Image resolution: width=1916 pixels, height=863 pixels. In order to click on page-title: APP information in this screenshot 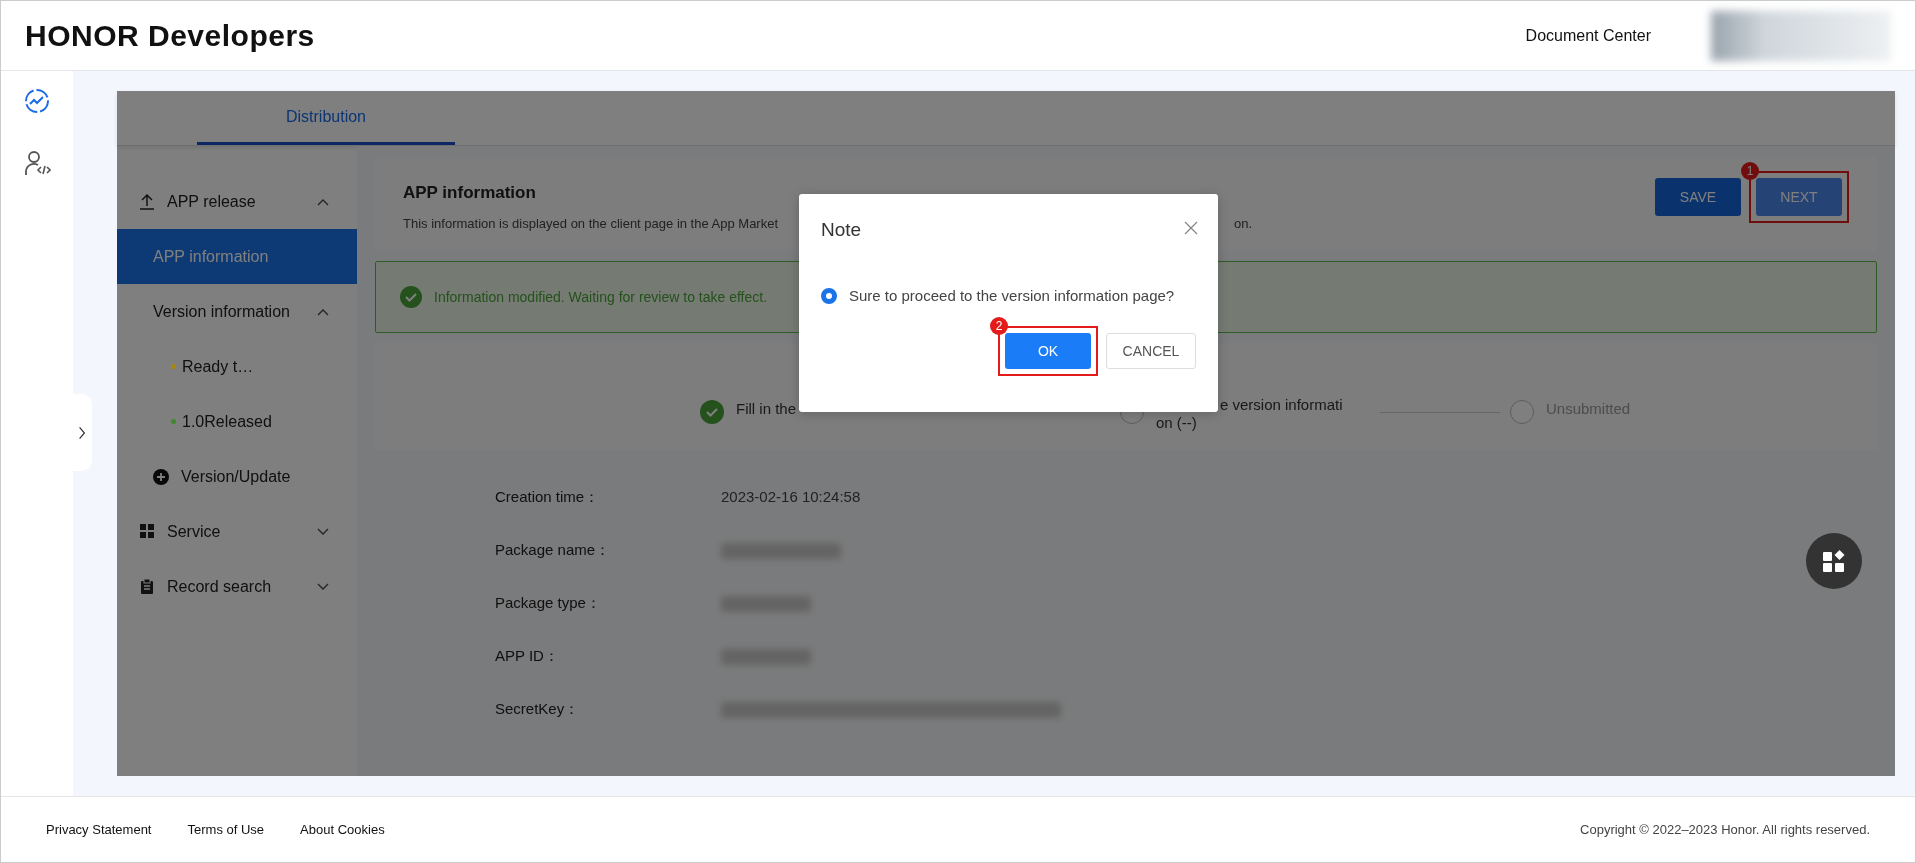, I will do `click(470, 193)`.